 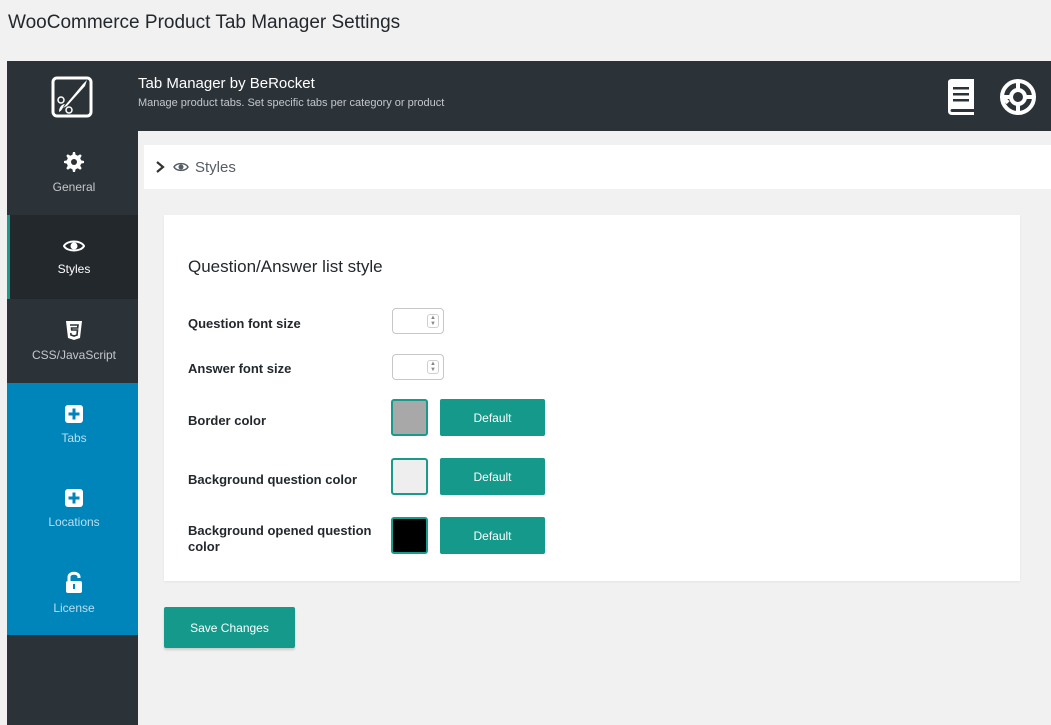 I want to click on css3-icon, so click(x=74, y=330).